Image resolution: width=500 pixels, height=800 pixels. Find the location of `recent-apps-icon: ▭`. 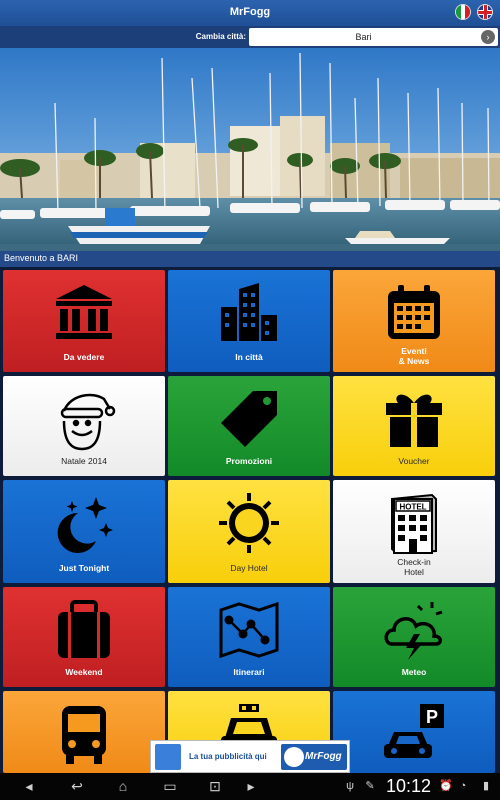

recent-apps-icon: ▭ is located at coordinates (170, 786).